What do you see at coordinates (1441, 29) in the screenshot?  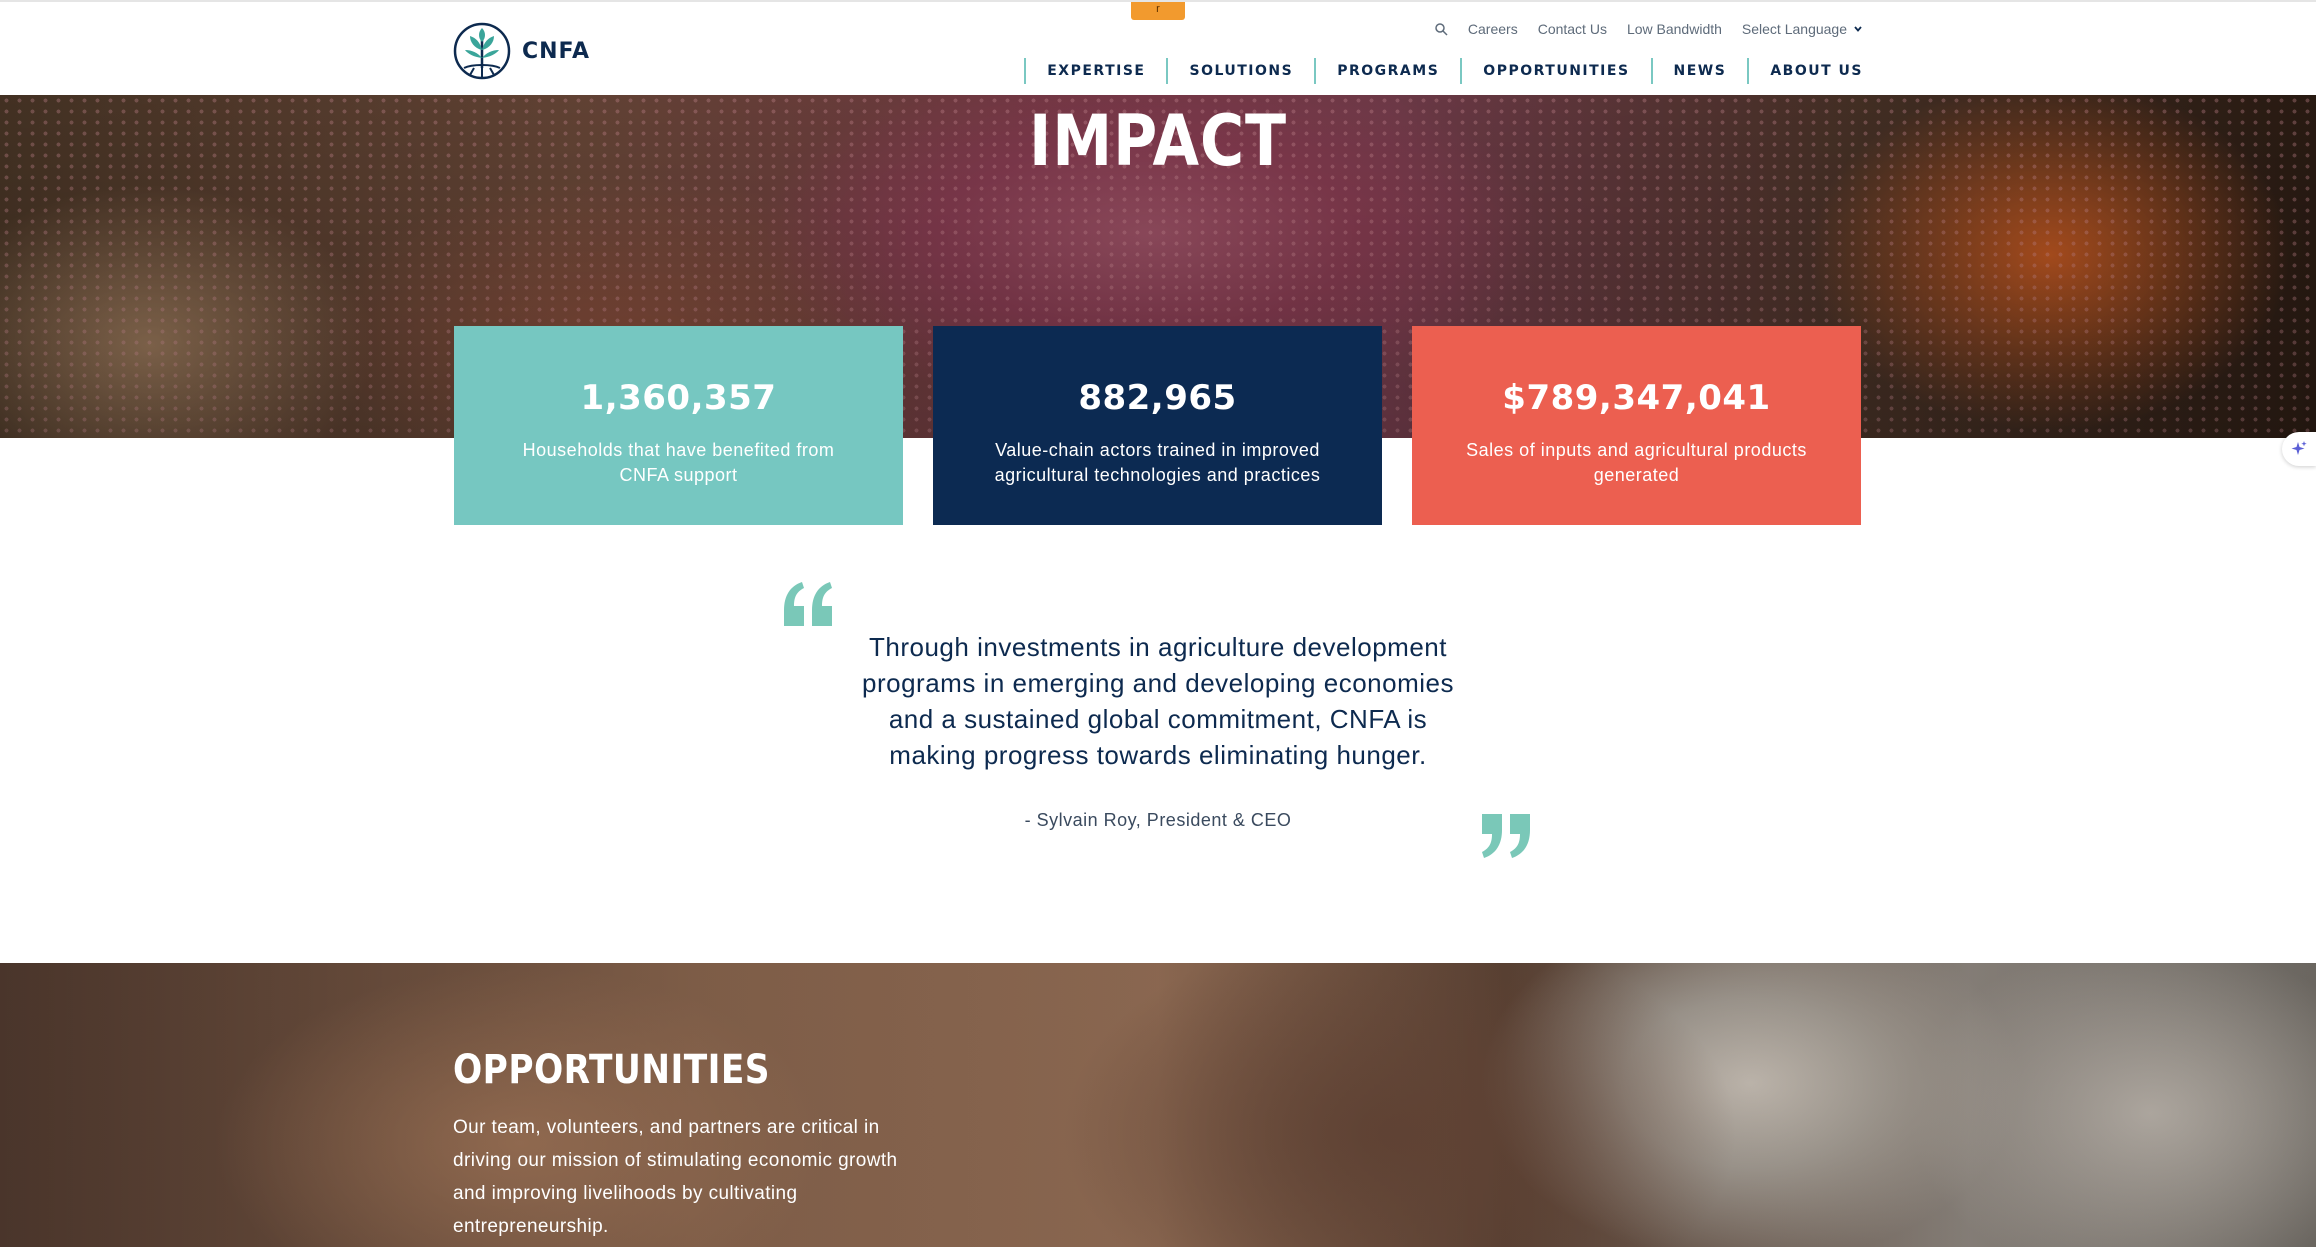 I see `search-icon` at bounding box center [1441, 29].